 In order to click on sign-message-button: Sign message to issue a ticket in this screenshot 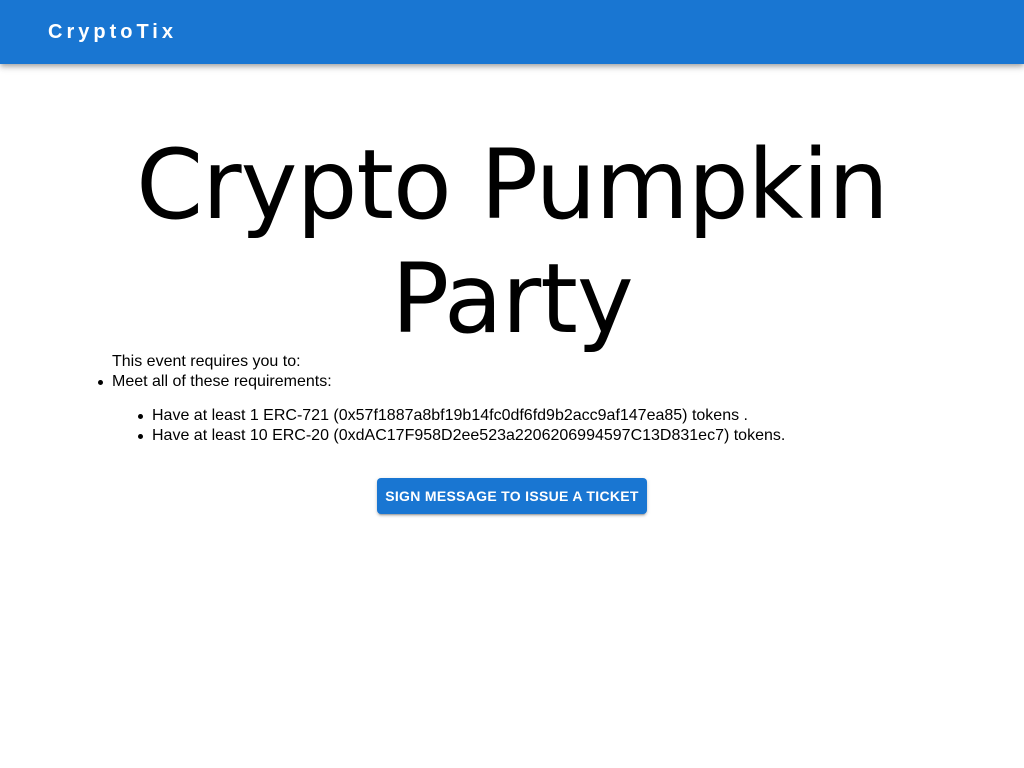, I will do `click(512, 496)`.